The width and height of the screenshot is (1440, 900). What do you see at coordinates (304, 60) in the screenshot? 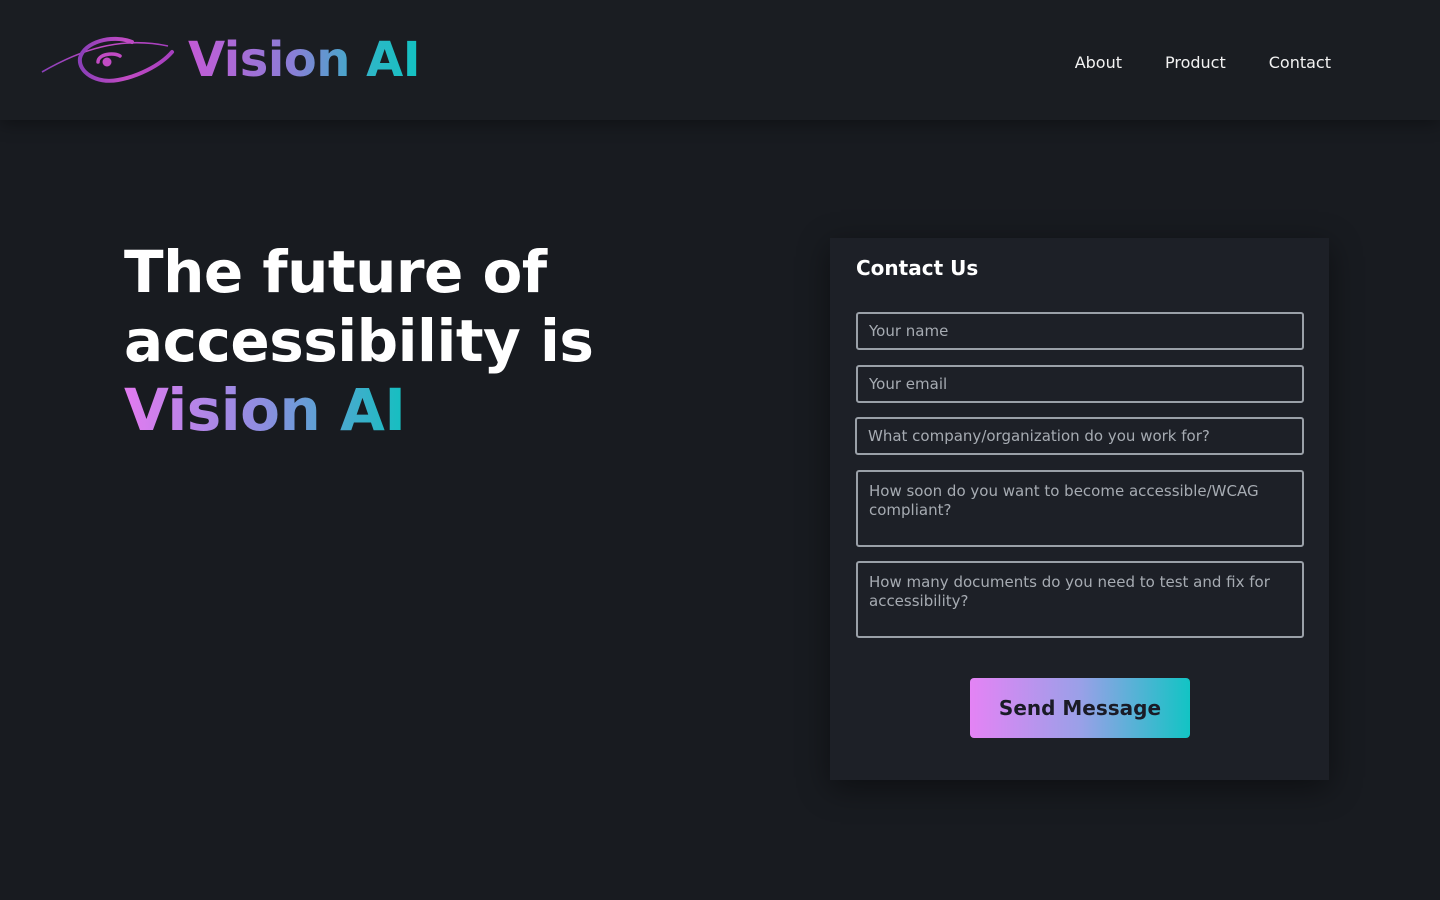
I see `brand-name: Vision AI` at bounding box center [304, 60].